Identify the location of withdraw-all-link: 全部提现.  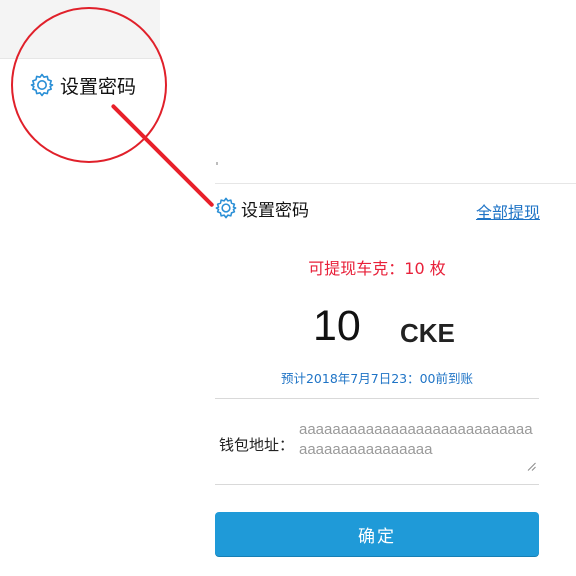
(508, 211).